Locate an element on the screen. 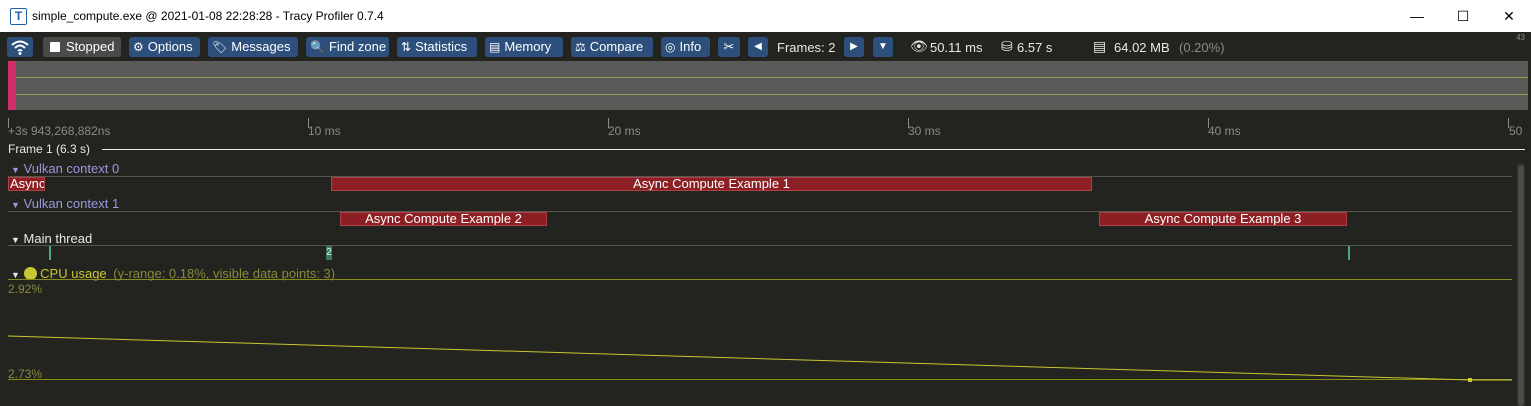  timeline-scrollbar-thumb is located at coordinates (1521, 285).